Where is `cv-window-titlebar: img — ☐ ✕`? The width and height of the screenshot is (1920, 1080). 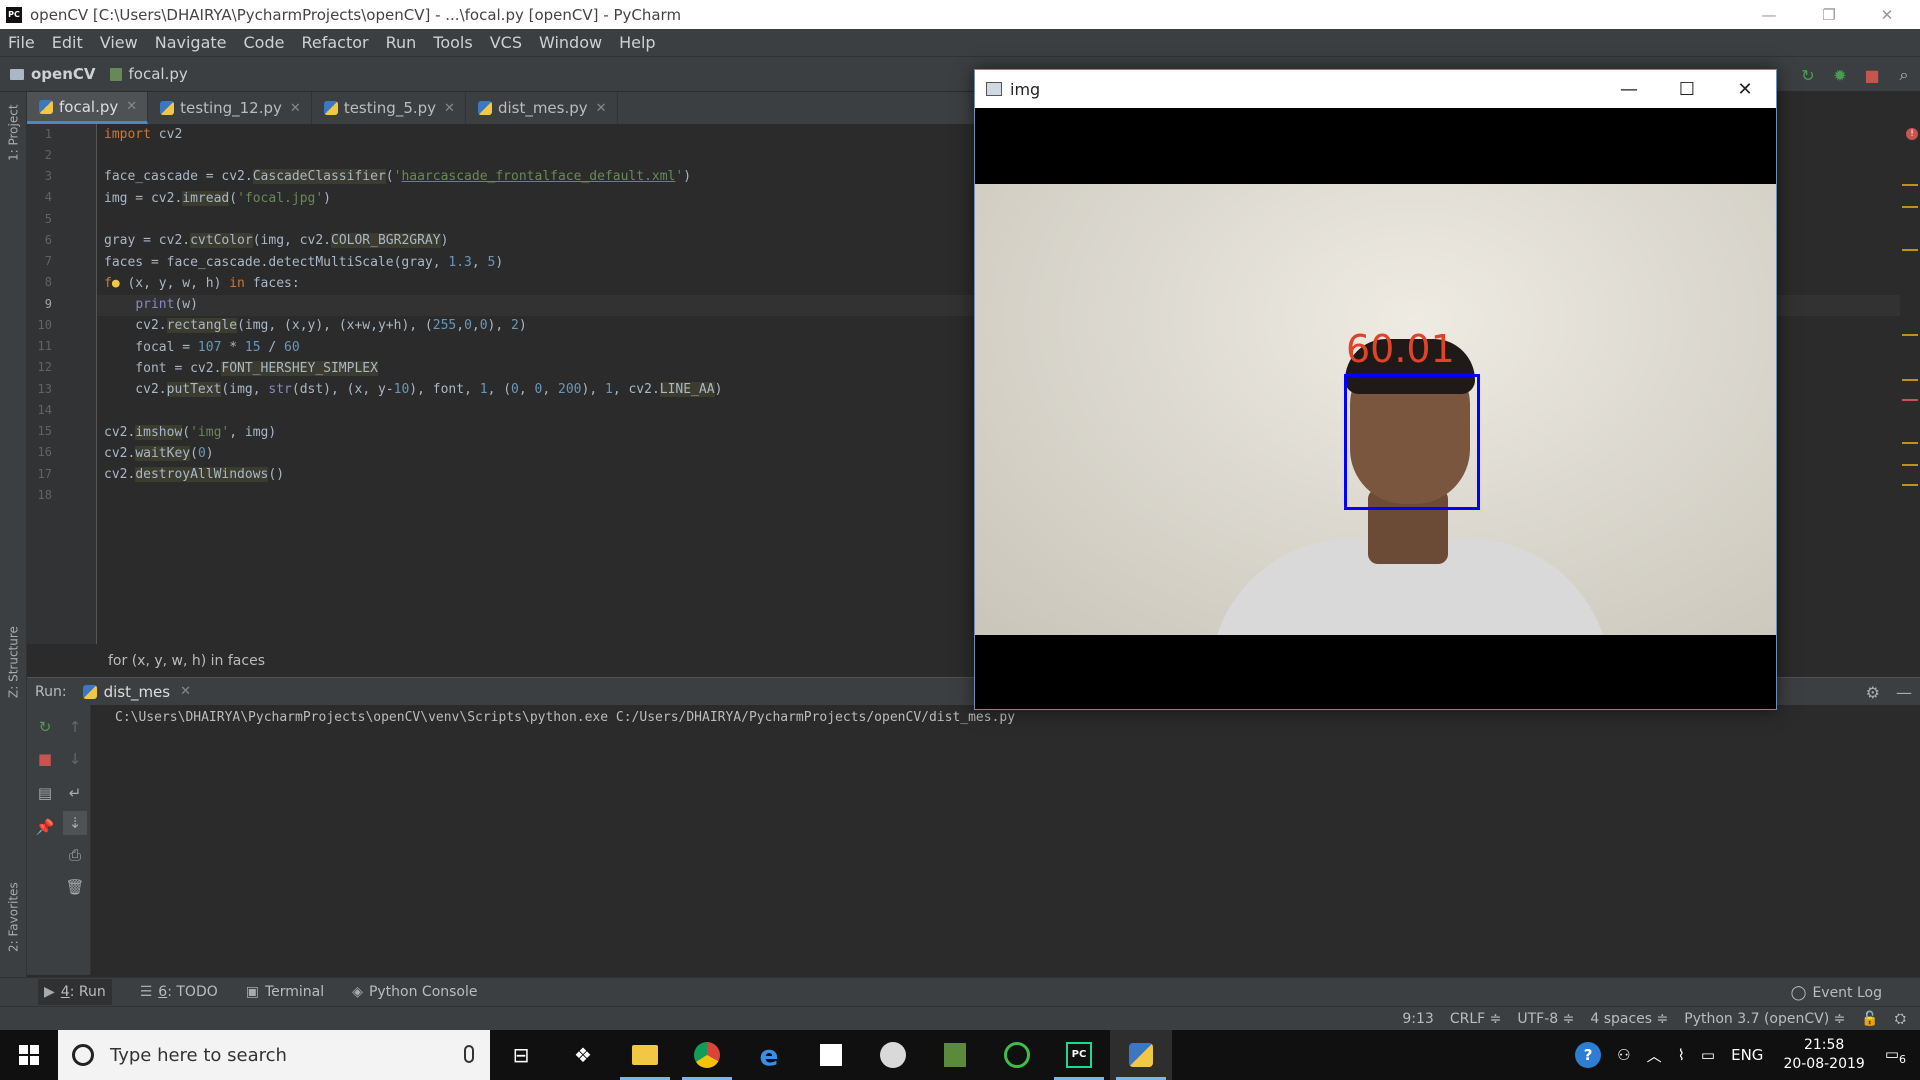 cv-window-titlebar: img — ☐ ✕ is located at coordinates (1375, 89).